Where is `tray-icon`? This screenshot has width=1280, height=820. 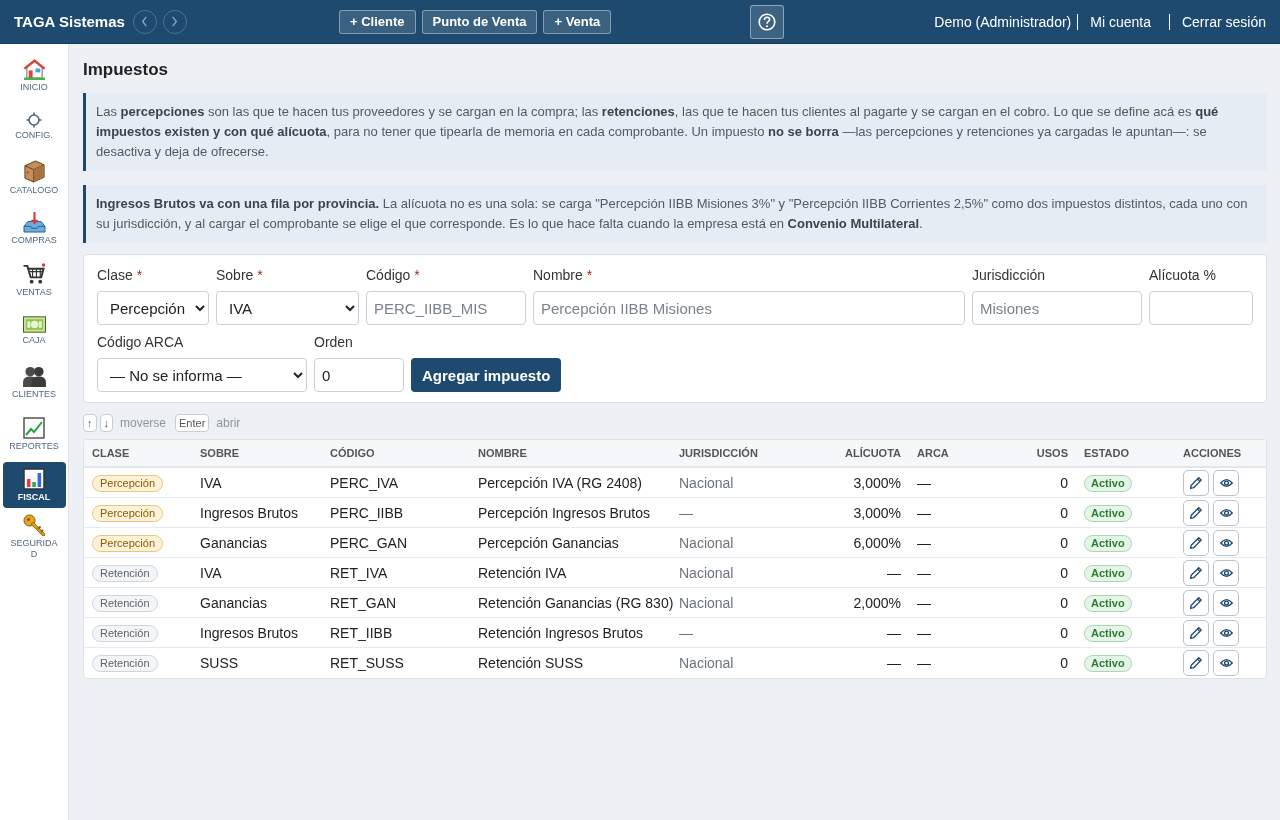
tray-icon is located at coordinates (34, 222).